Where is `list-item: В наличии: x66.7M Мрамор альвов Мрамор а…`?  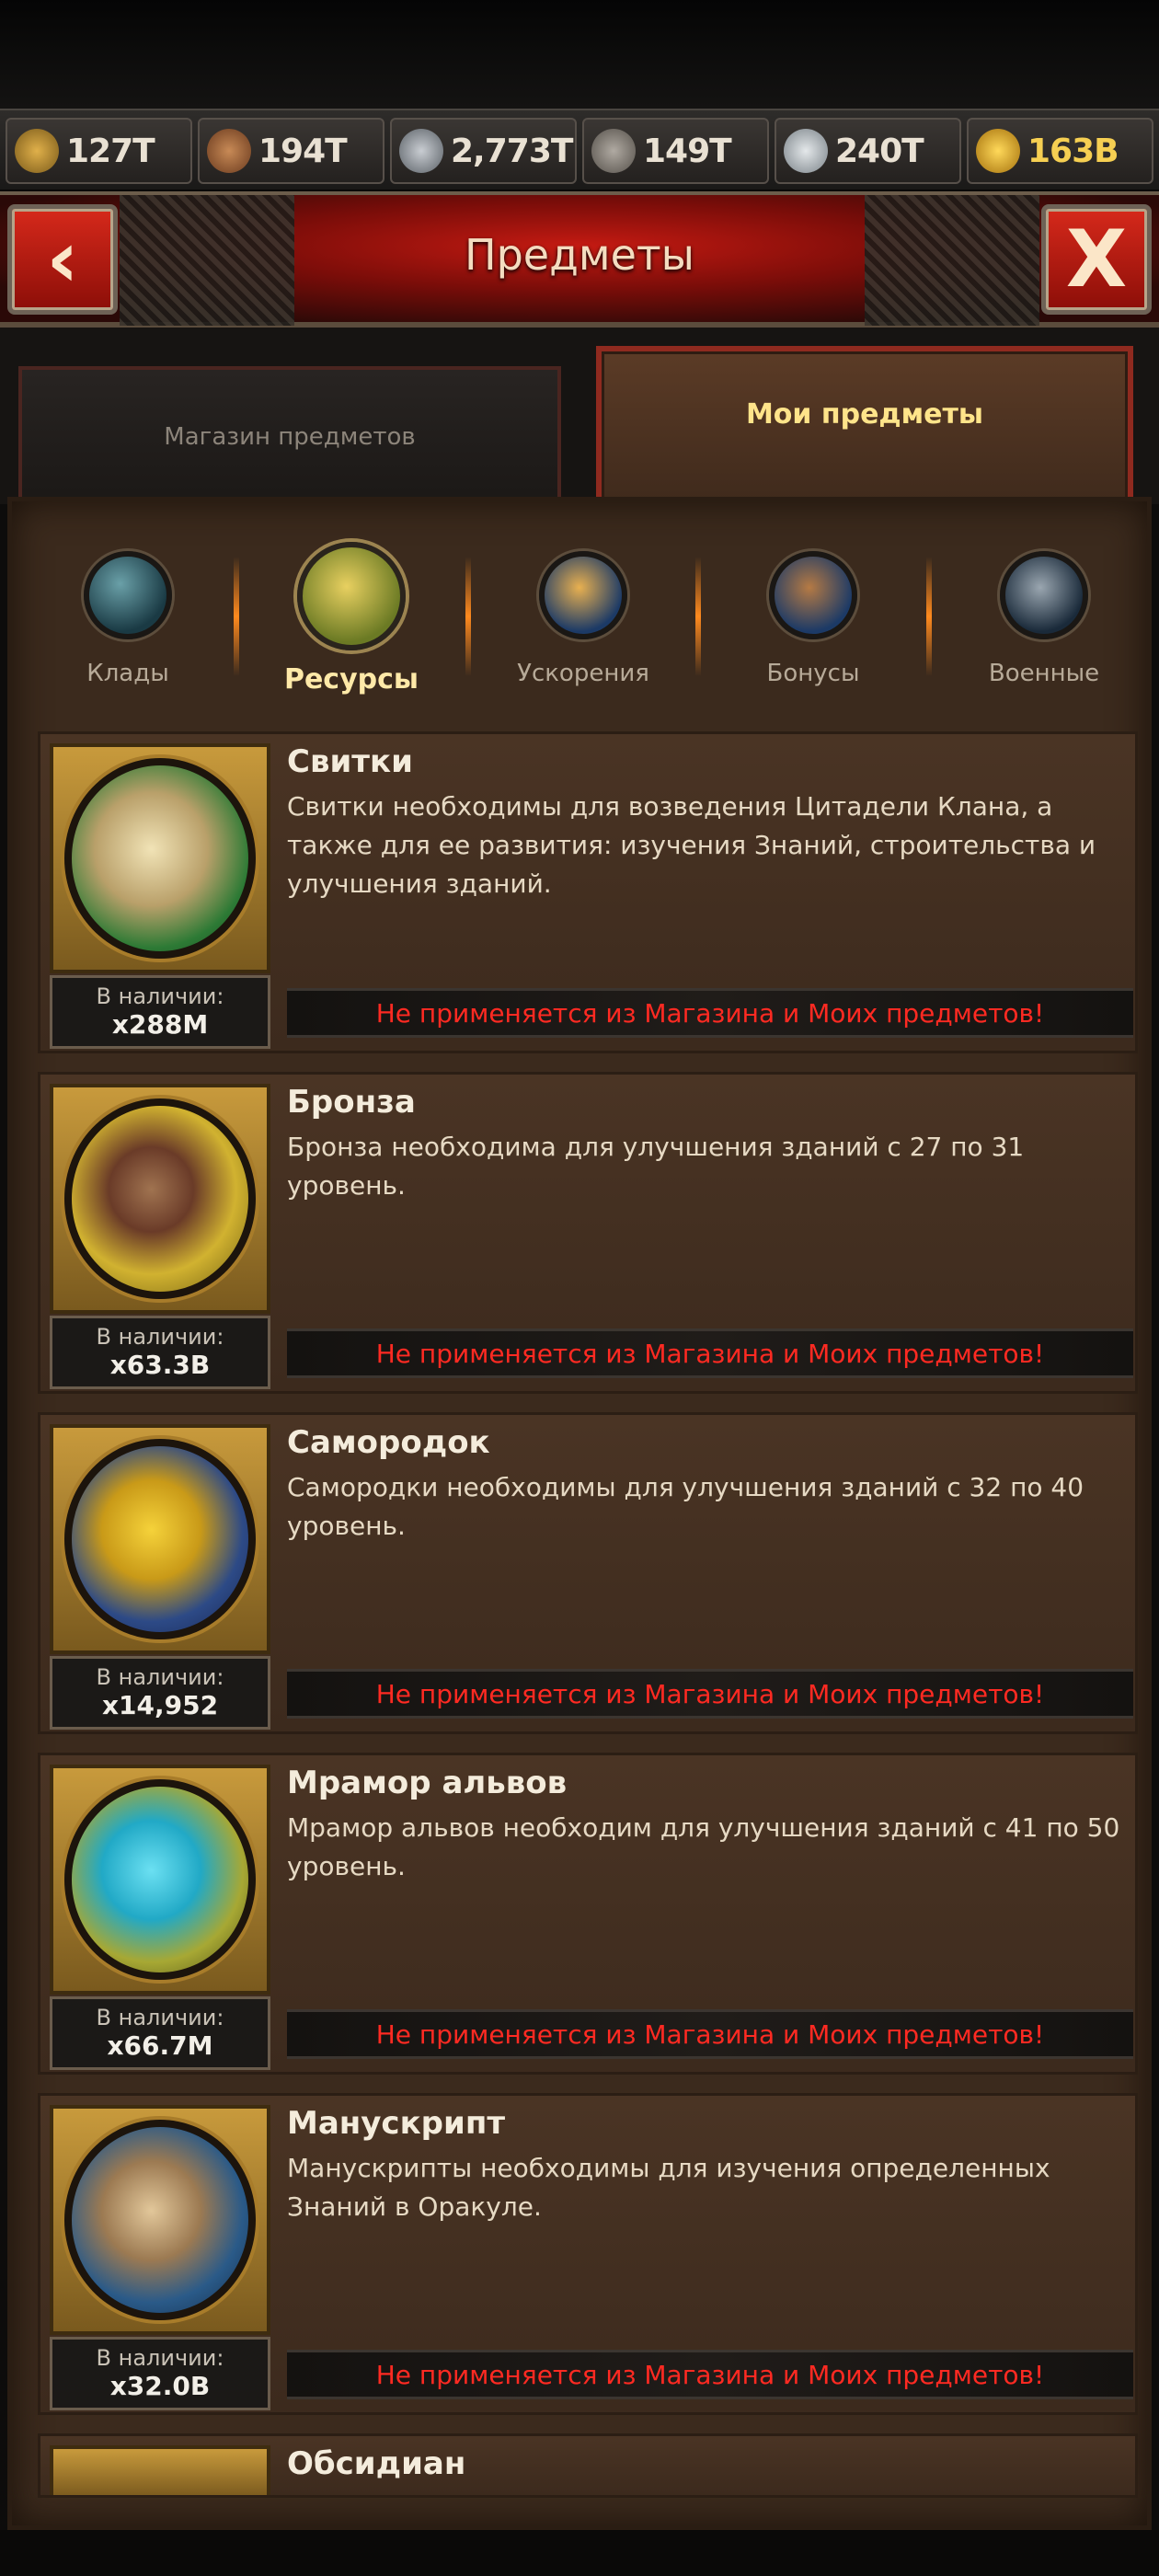 list-item: В наличии: x66.7M Мрамор альвов Мрамор а… is located at coordinates (588, 1914).